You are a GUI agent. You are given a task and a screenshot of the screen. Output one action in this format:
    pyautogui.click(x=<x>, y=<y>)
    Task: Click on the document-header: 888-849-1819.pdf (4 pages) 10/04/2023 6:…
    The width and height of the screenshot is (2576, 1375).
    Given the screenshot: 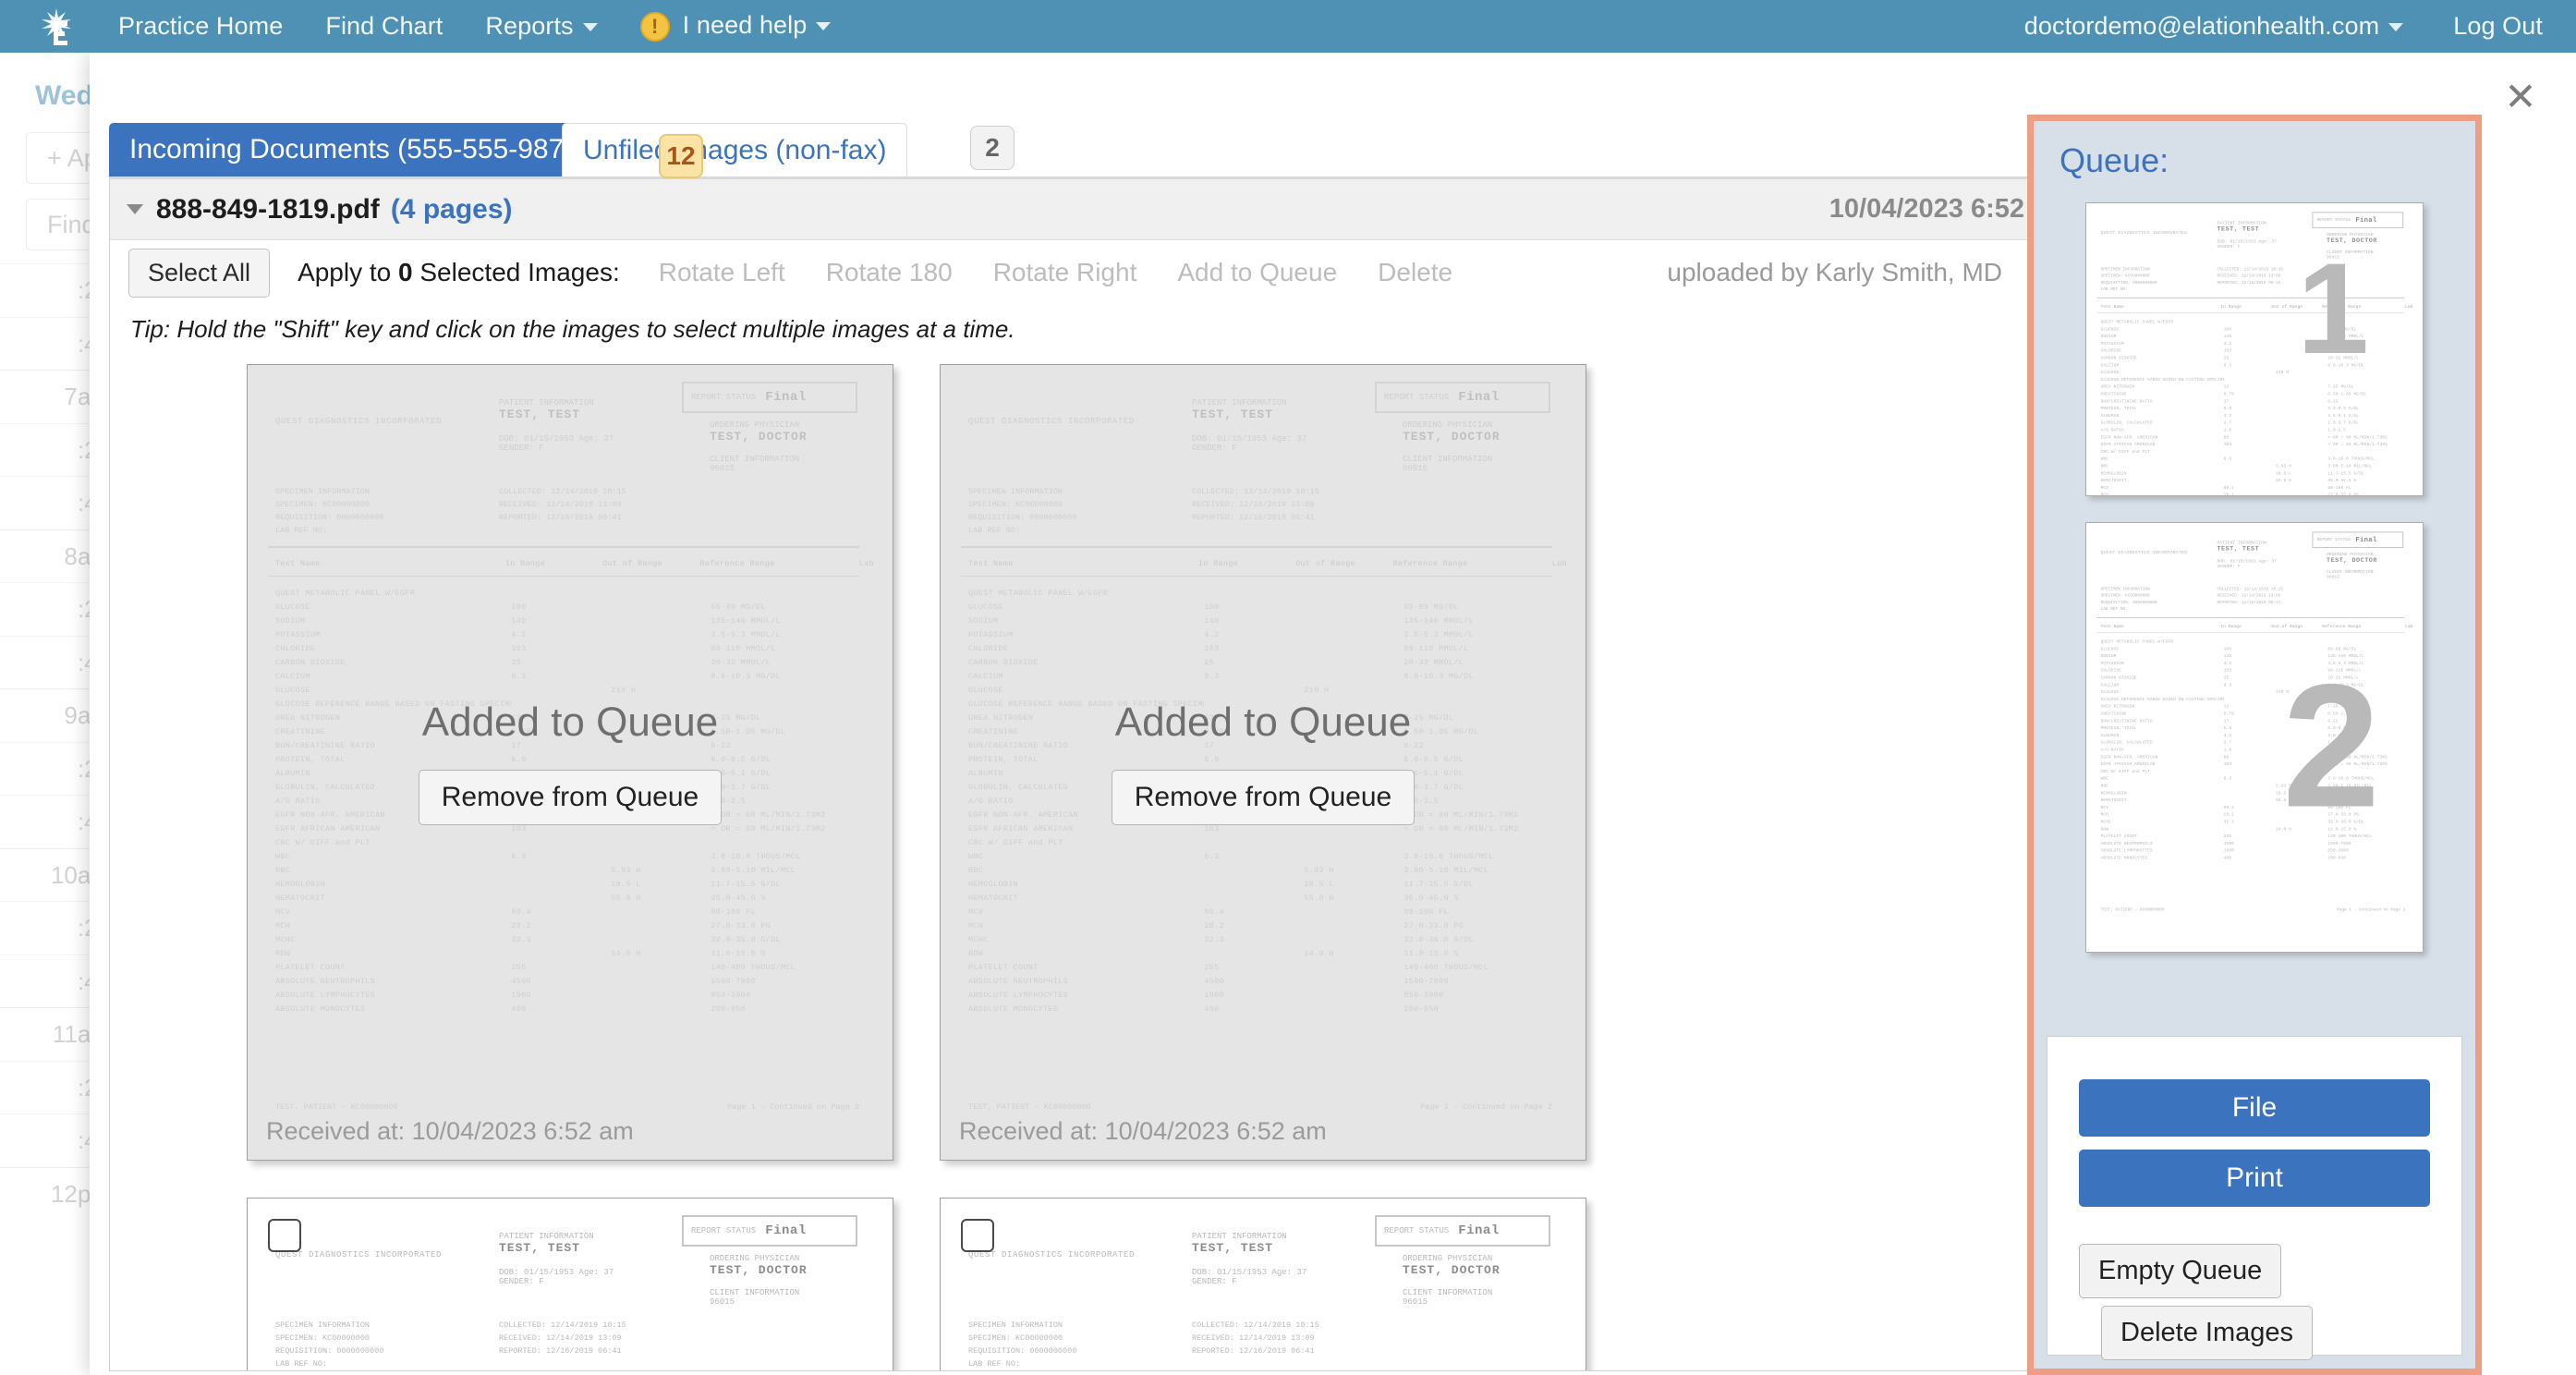 What is the action you would take?
    pyautogui.click(x=1111, y=209)
    